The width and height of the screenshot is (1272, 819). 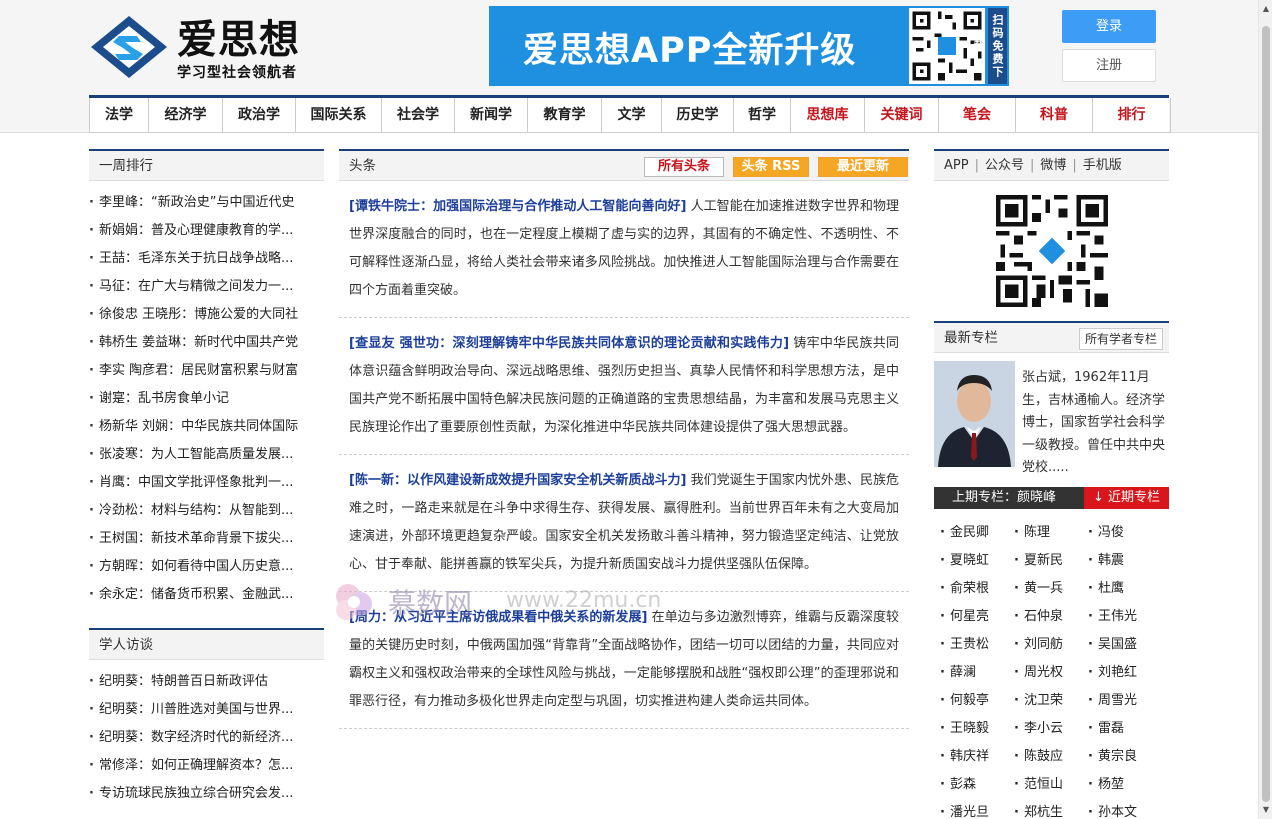 I want to click on all-scholar-columns-button: 所有学者专栏, so click(x=1120, y=339).